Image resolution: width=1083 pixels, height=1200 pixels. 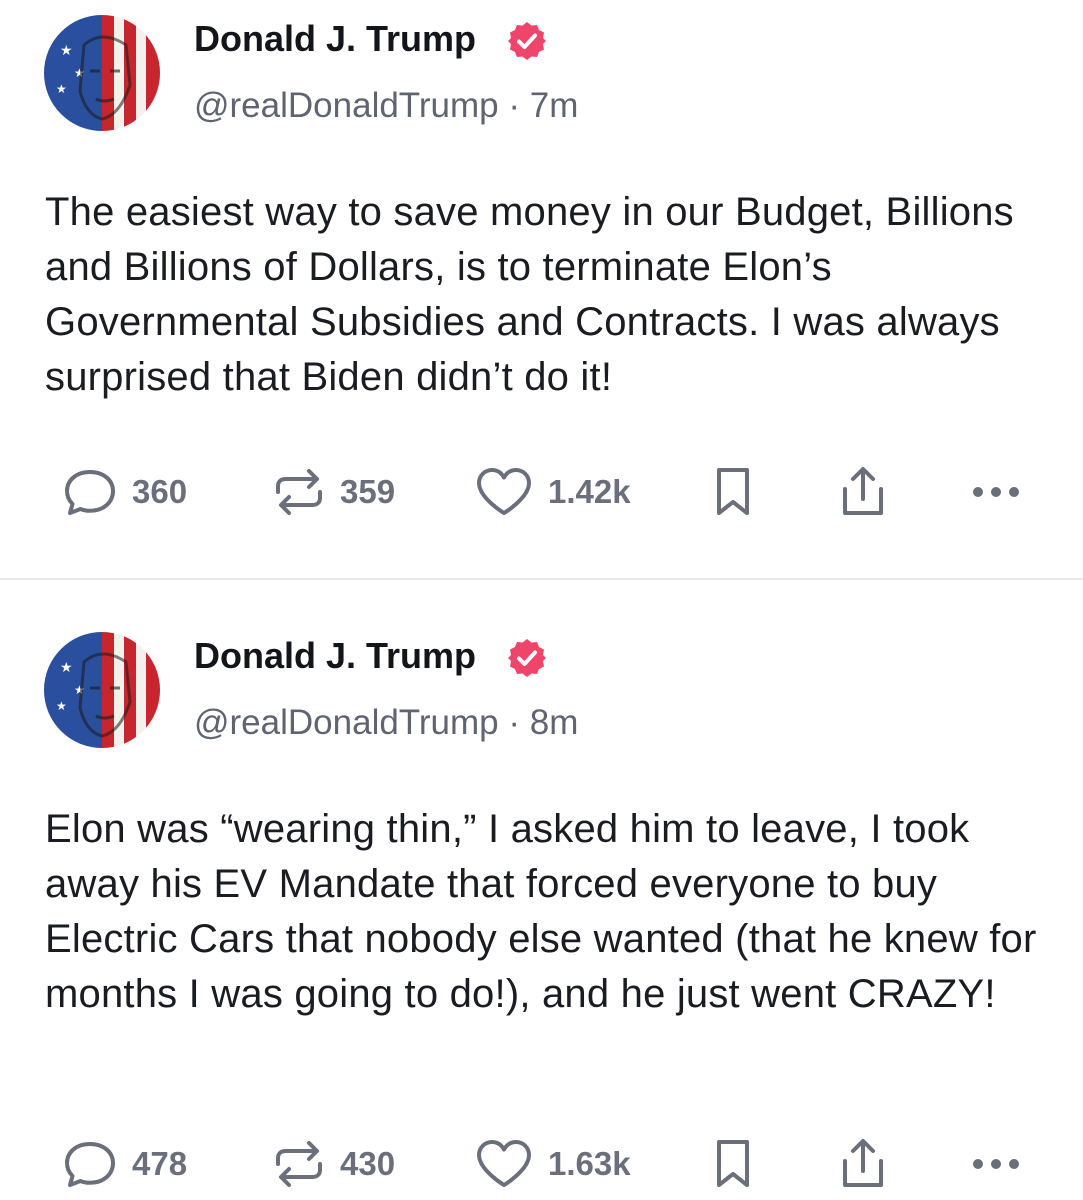 What do you see at coordinates (124, 1164) in the screenshot?
I see `reply-button: 478` at bounding box center [124, 1164].